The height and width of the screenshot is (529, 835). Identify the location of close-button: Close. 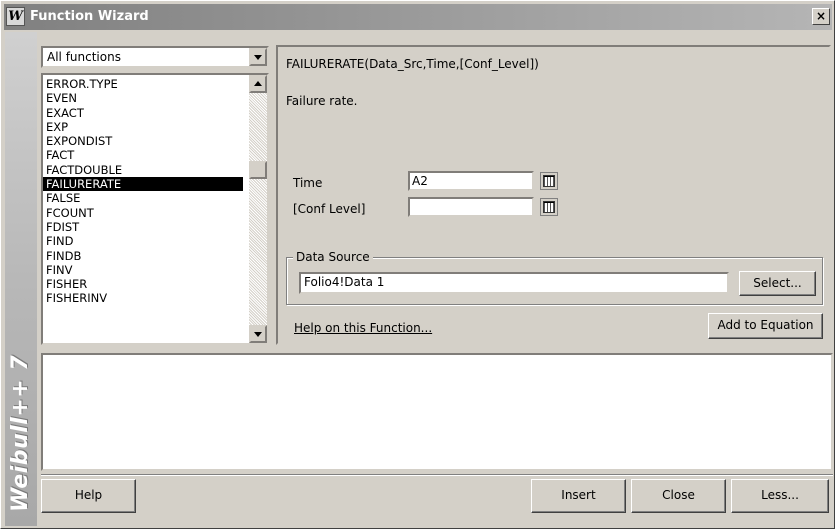
(678, 496).